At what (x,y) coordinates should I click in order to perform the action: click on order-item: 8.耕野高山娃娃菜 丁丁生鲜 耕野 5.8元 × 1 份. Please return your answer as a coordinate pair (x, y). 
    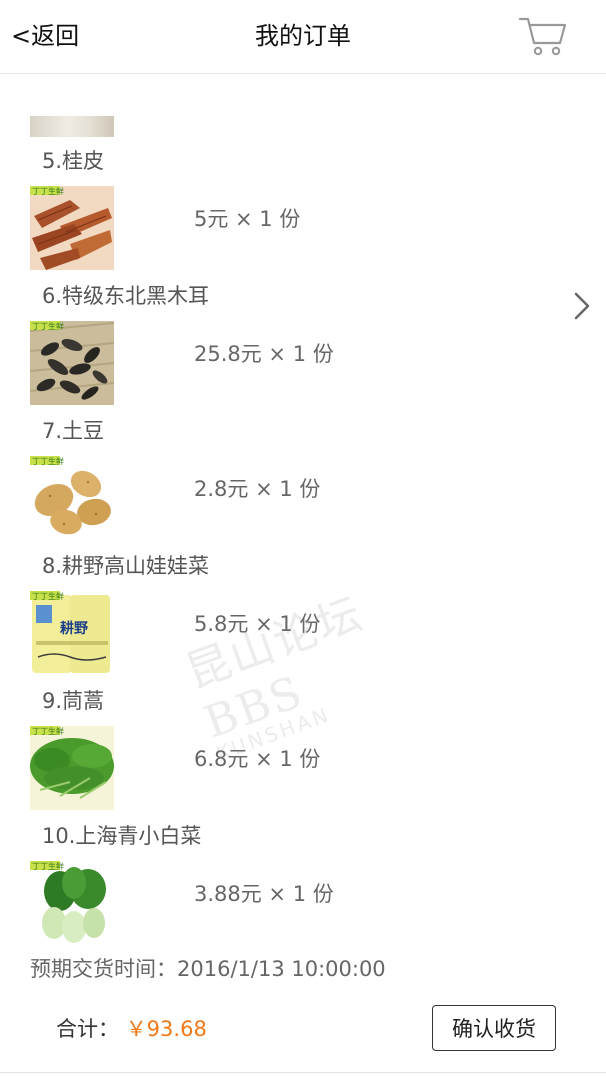
    Looking at the image, I should click on (303, 618).